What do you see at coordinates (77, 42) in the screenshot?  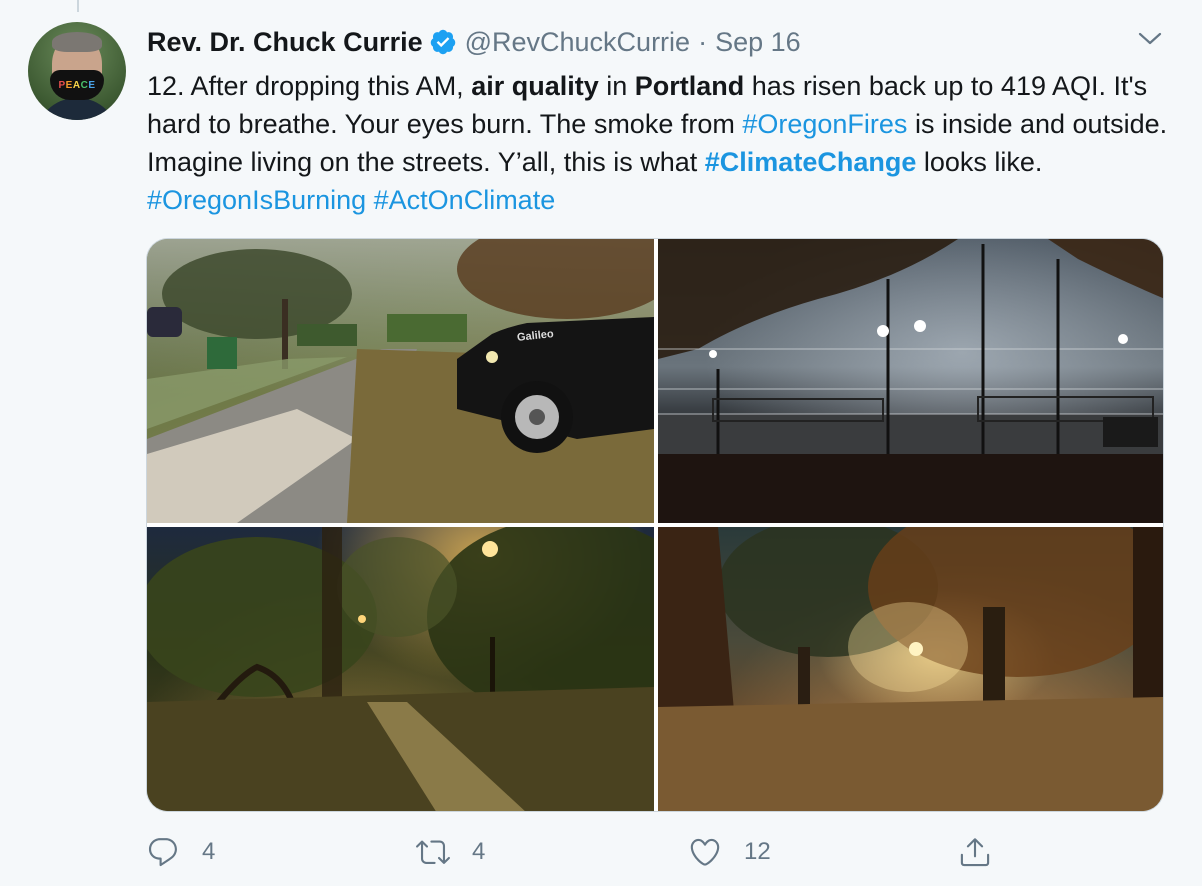 I see `avatar-hair` at bounding box center [77, 42].